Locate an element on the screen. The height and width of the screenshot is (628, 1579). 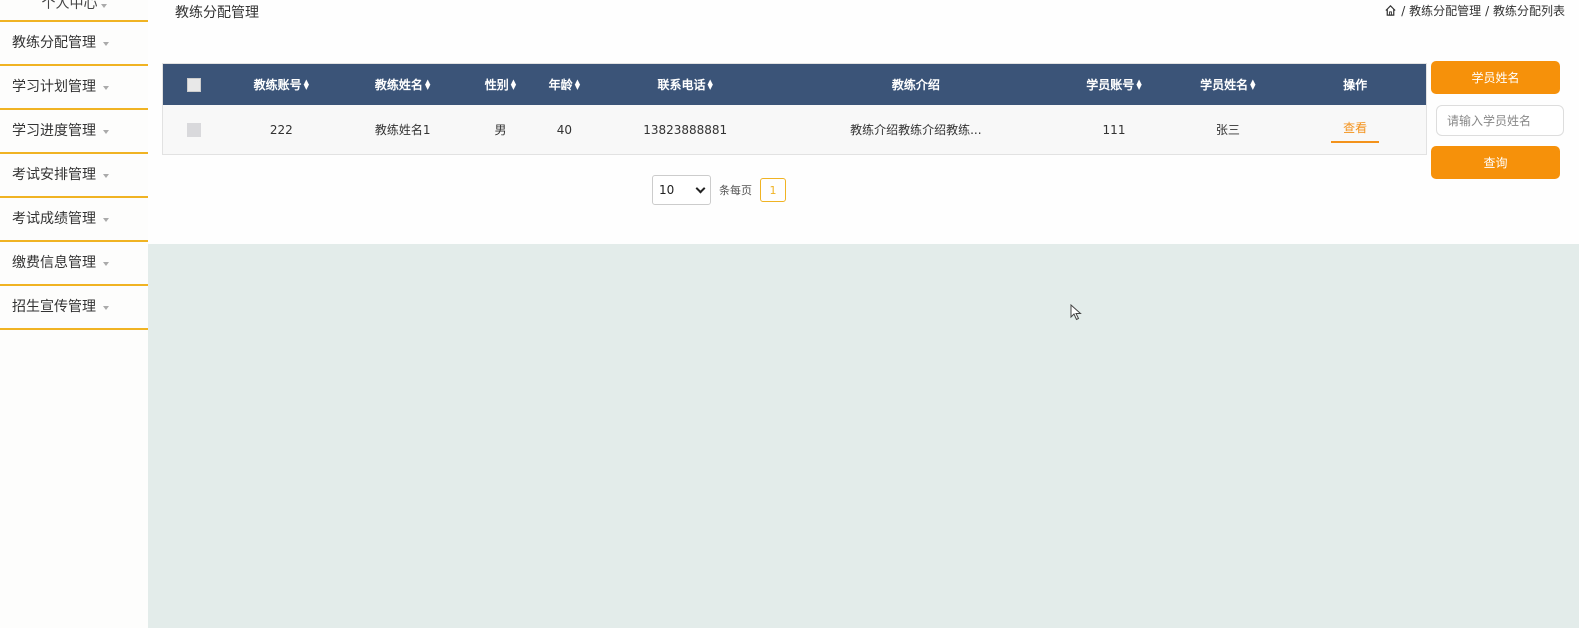
sidebar-item-label: 考试成绩管理 is located at coordinates (54, 219).